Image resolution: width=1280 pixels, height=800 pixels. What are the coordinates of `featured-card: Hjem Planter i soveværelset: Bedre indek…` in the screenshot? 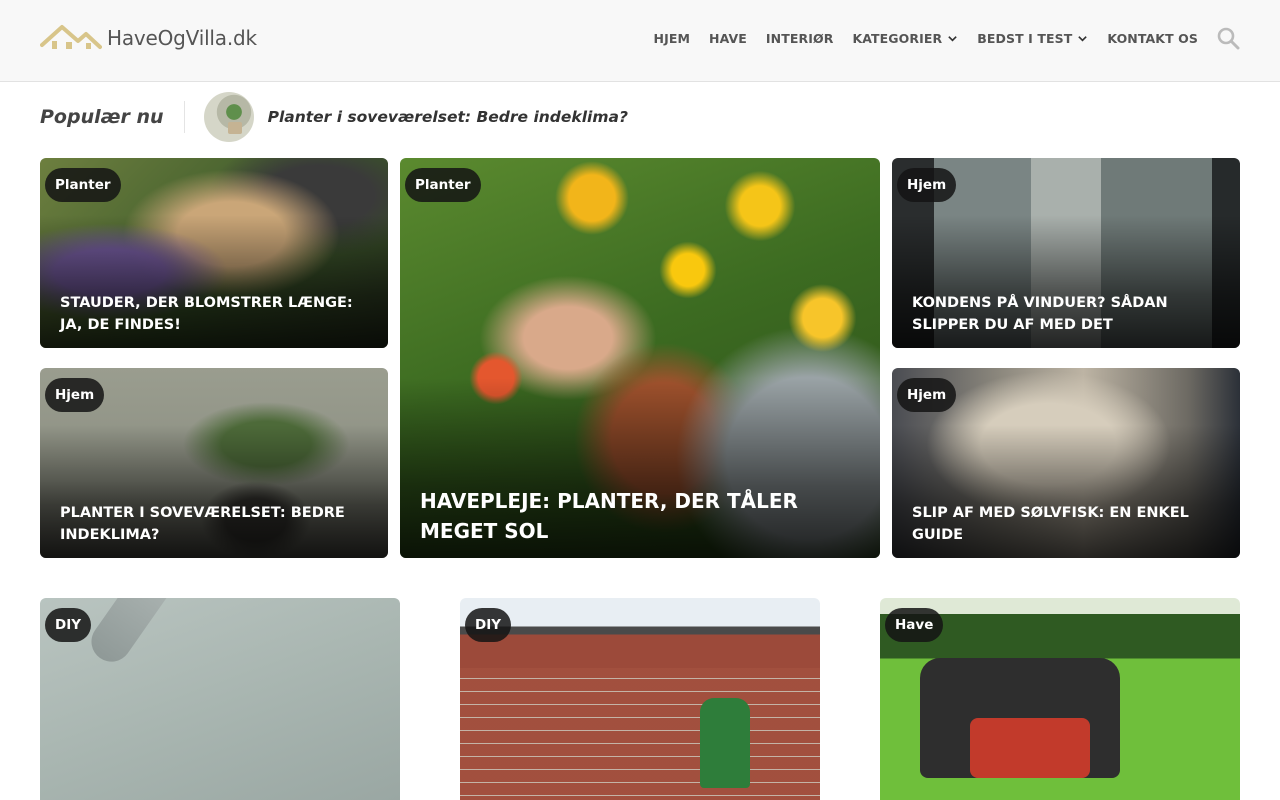 It's located at (214, 463).